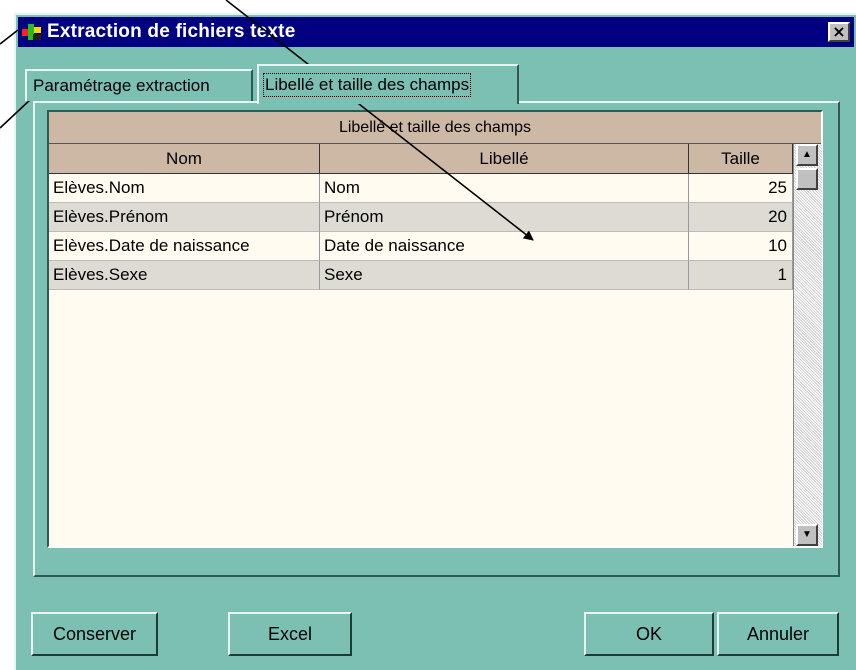 This screenshot has width=856, height=670. I want to click on cell-taille: 25, so click(741, 188).